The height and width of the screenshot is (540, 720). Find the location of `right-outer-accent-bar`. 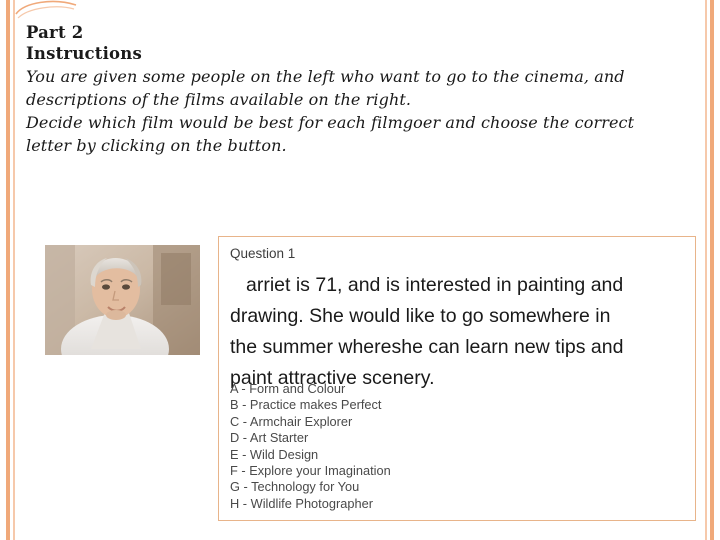

right-outer-accent-bar is located at coordinates (712, 270).